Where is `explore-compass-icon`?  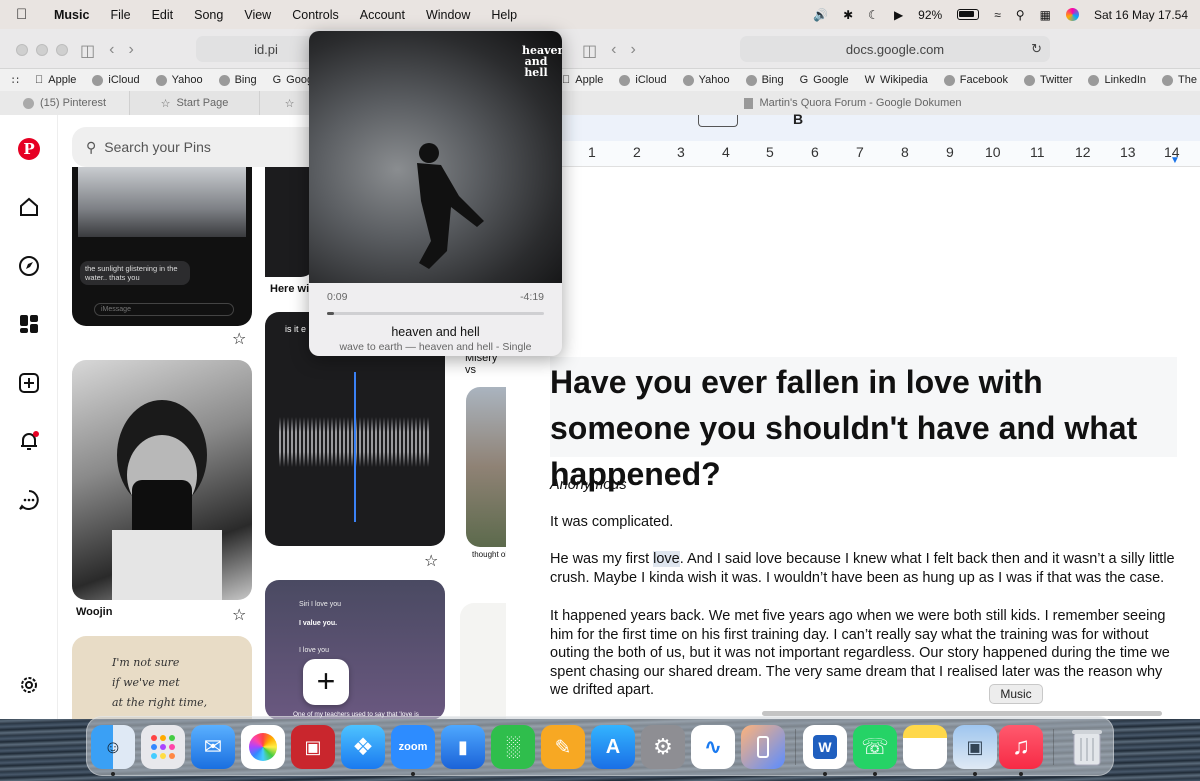
explore-compass-icon is located at coordinates (29, 266).